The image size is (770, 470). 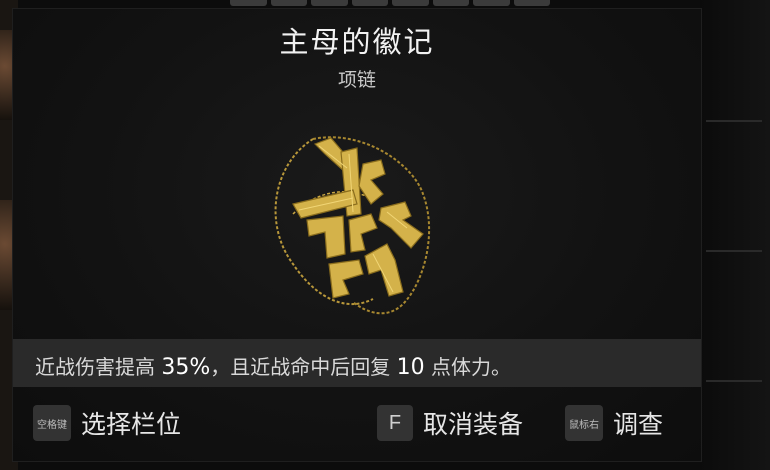 What do you see at coordinates (186, 367) in the screenshot?
I see `melee-damage-value: 35%` at bounding box center [186, 367].